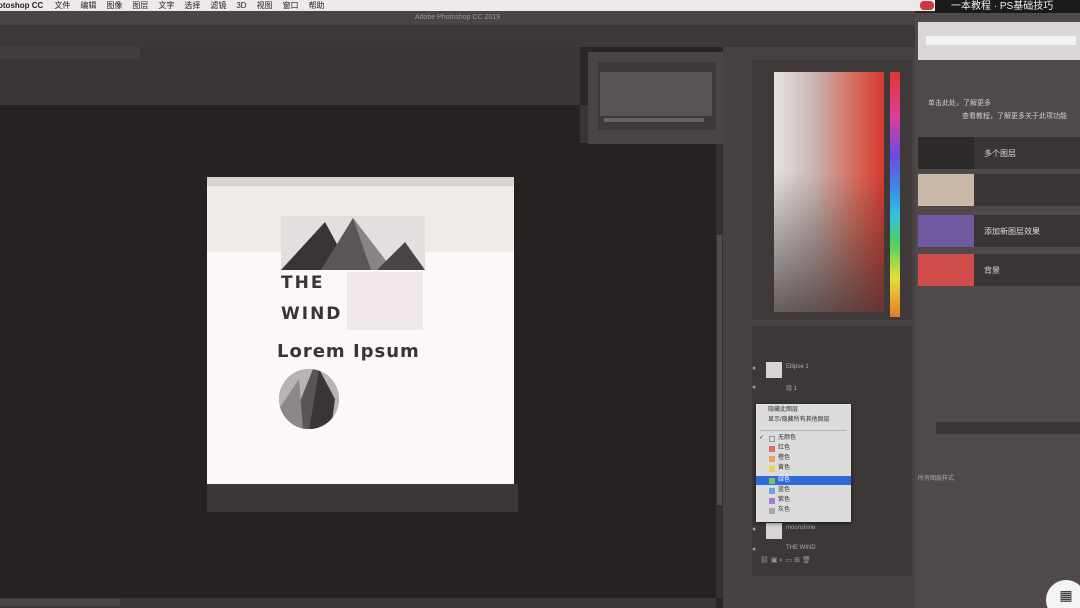 This screenshot has height=608, width=1080. I want to click on text-layer-wind: WIND, so click(311, 314).